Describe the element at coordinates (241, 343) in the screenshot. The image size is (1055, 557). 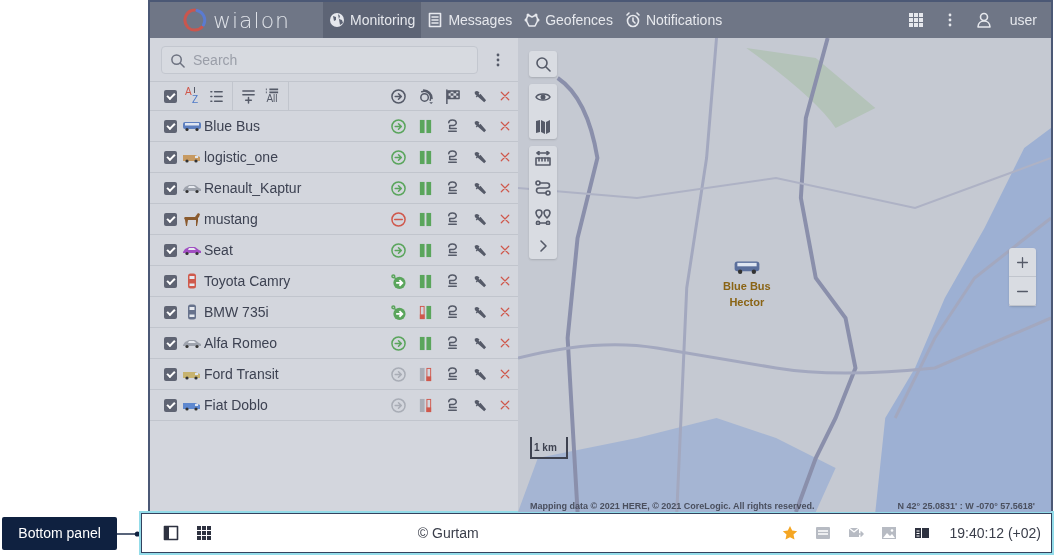
I see `unit-name: Alfa Romeo` at that location.